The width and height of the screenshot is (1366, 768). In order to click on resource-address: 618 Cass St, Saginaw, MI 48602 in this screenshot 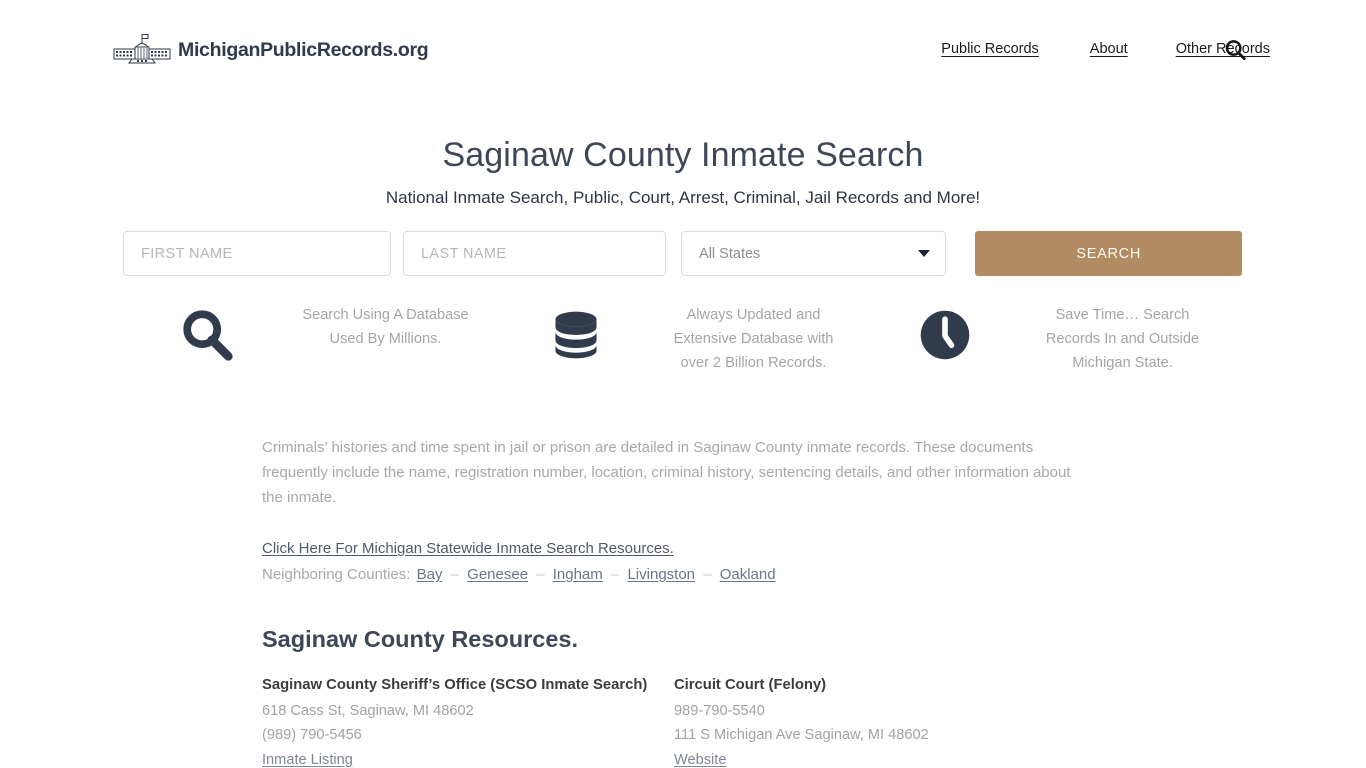, I will do `click(368, 711)`.